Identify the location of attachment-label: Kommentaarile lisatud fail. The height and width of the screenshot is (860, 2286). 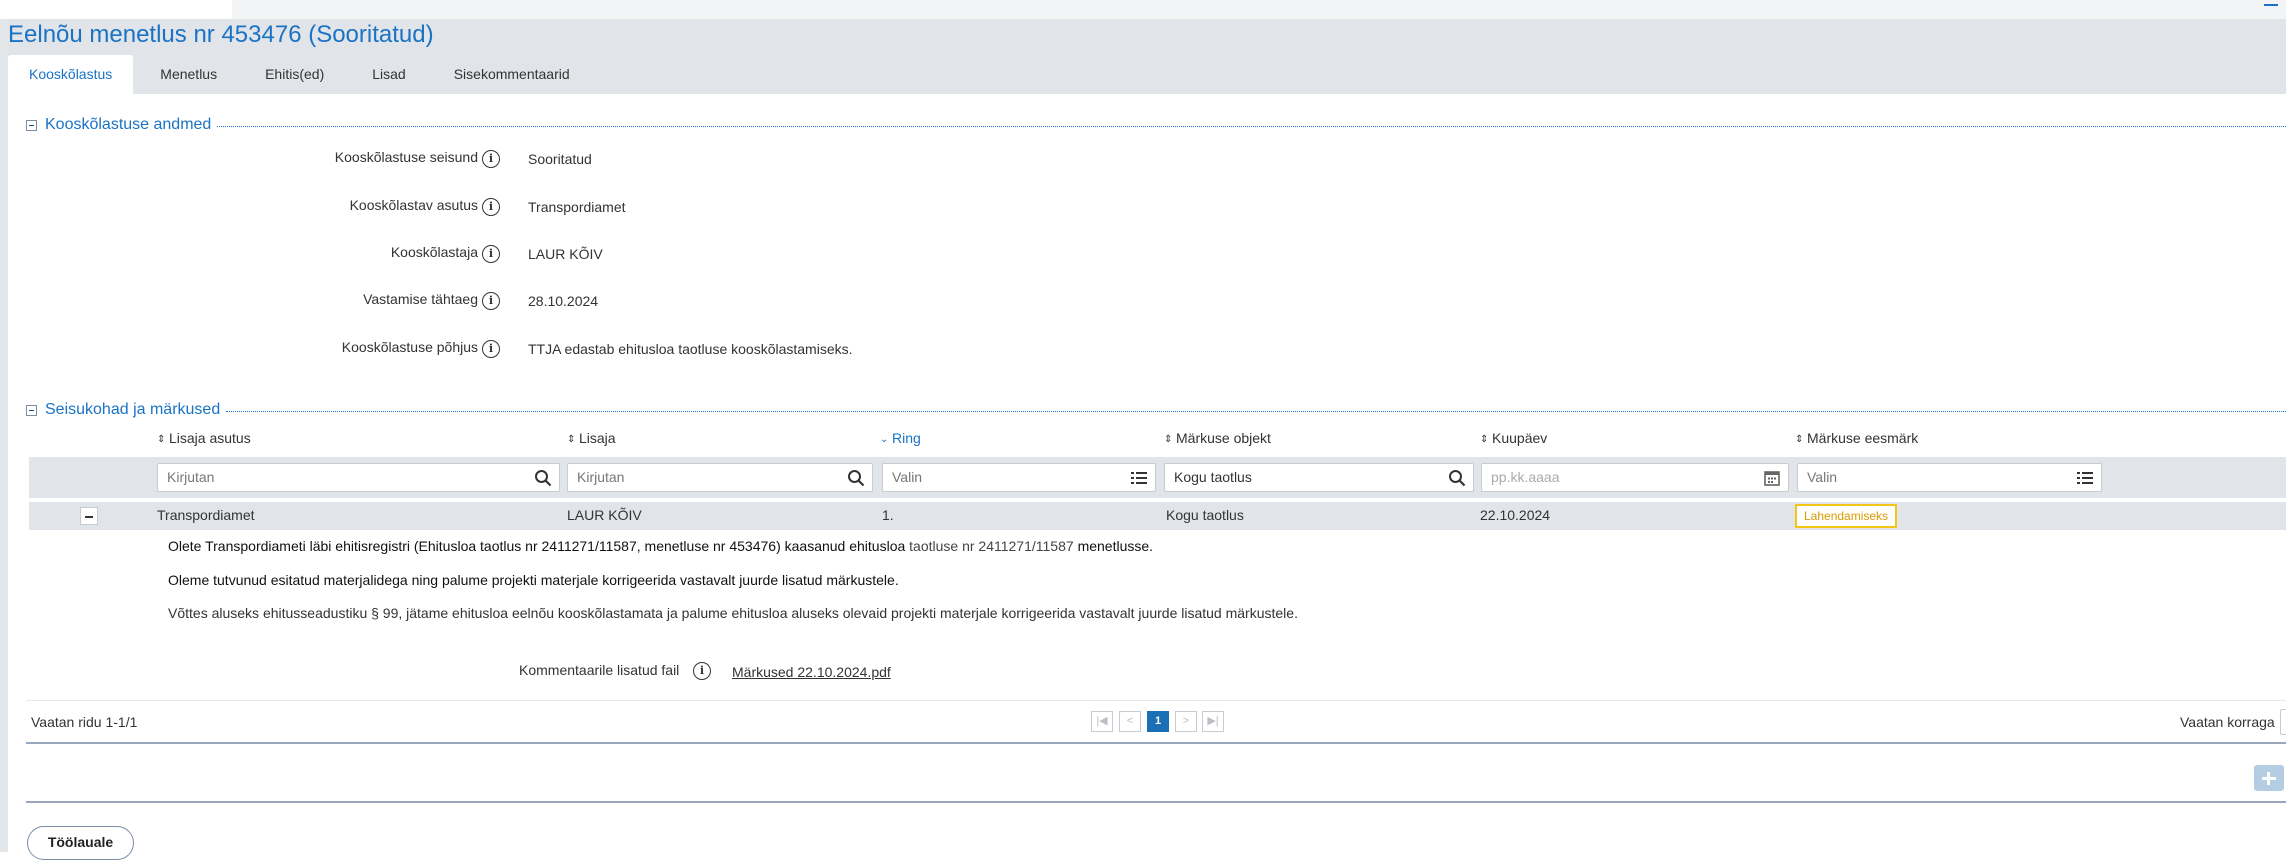
(599, 670).